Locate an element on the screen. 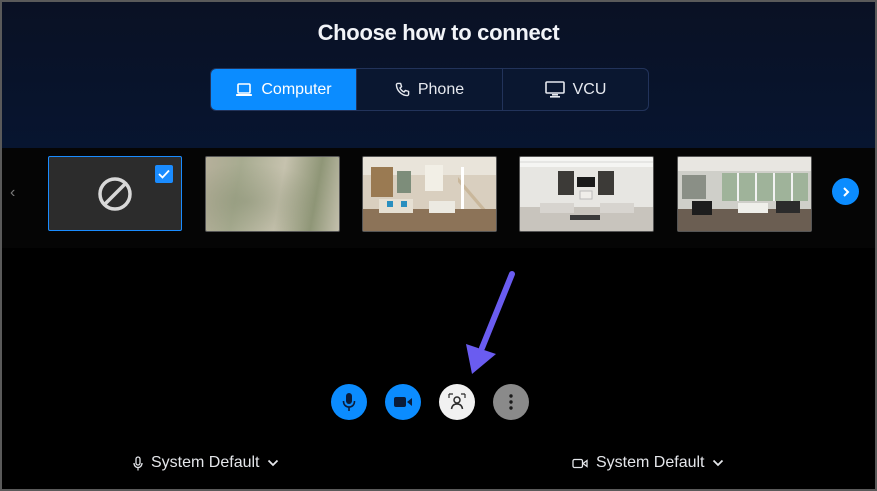  tab-label: Phone is located at coordinates (441, 89).